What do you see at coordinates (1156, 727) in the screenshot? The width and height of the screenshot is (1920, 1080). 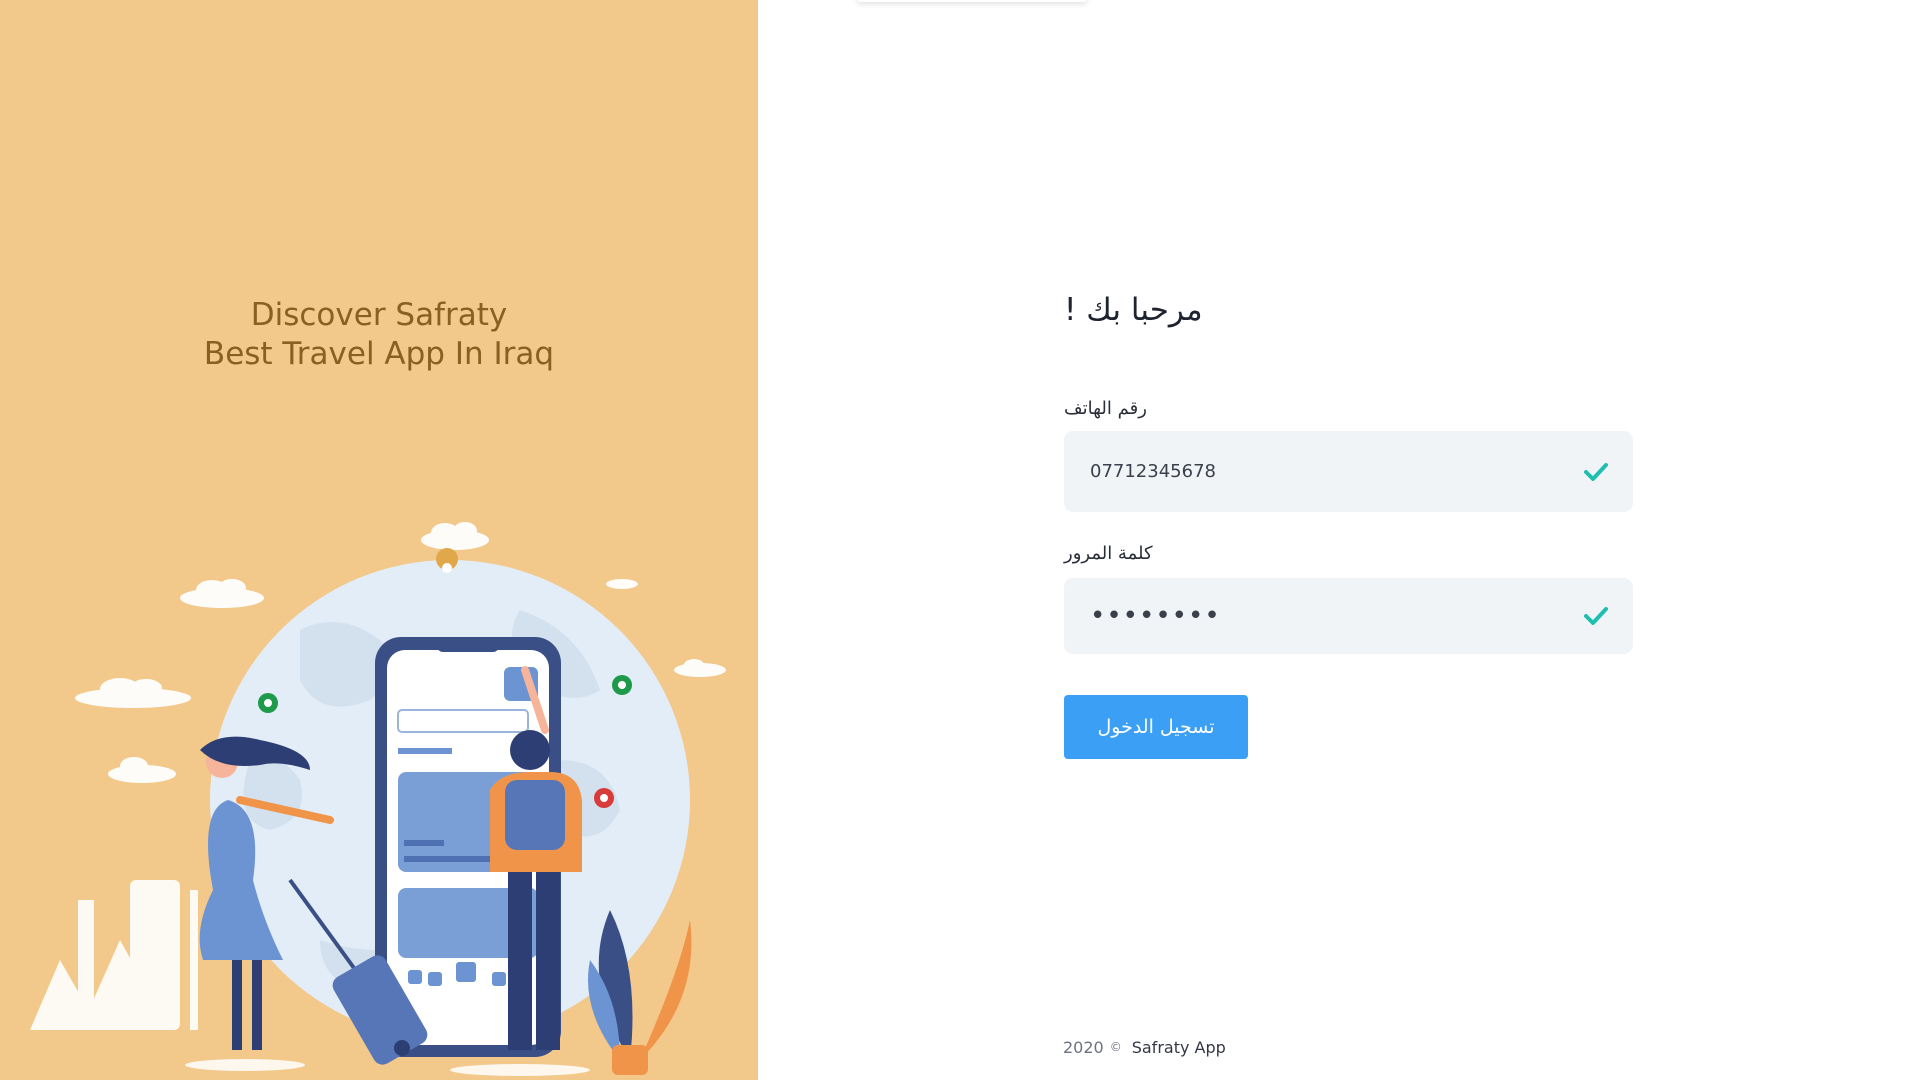 I see `login-button: تسجيل الدخول` at bounding box center [1156, 727].